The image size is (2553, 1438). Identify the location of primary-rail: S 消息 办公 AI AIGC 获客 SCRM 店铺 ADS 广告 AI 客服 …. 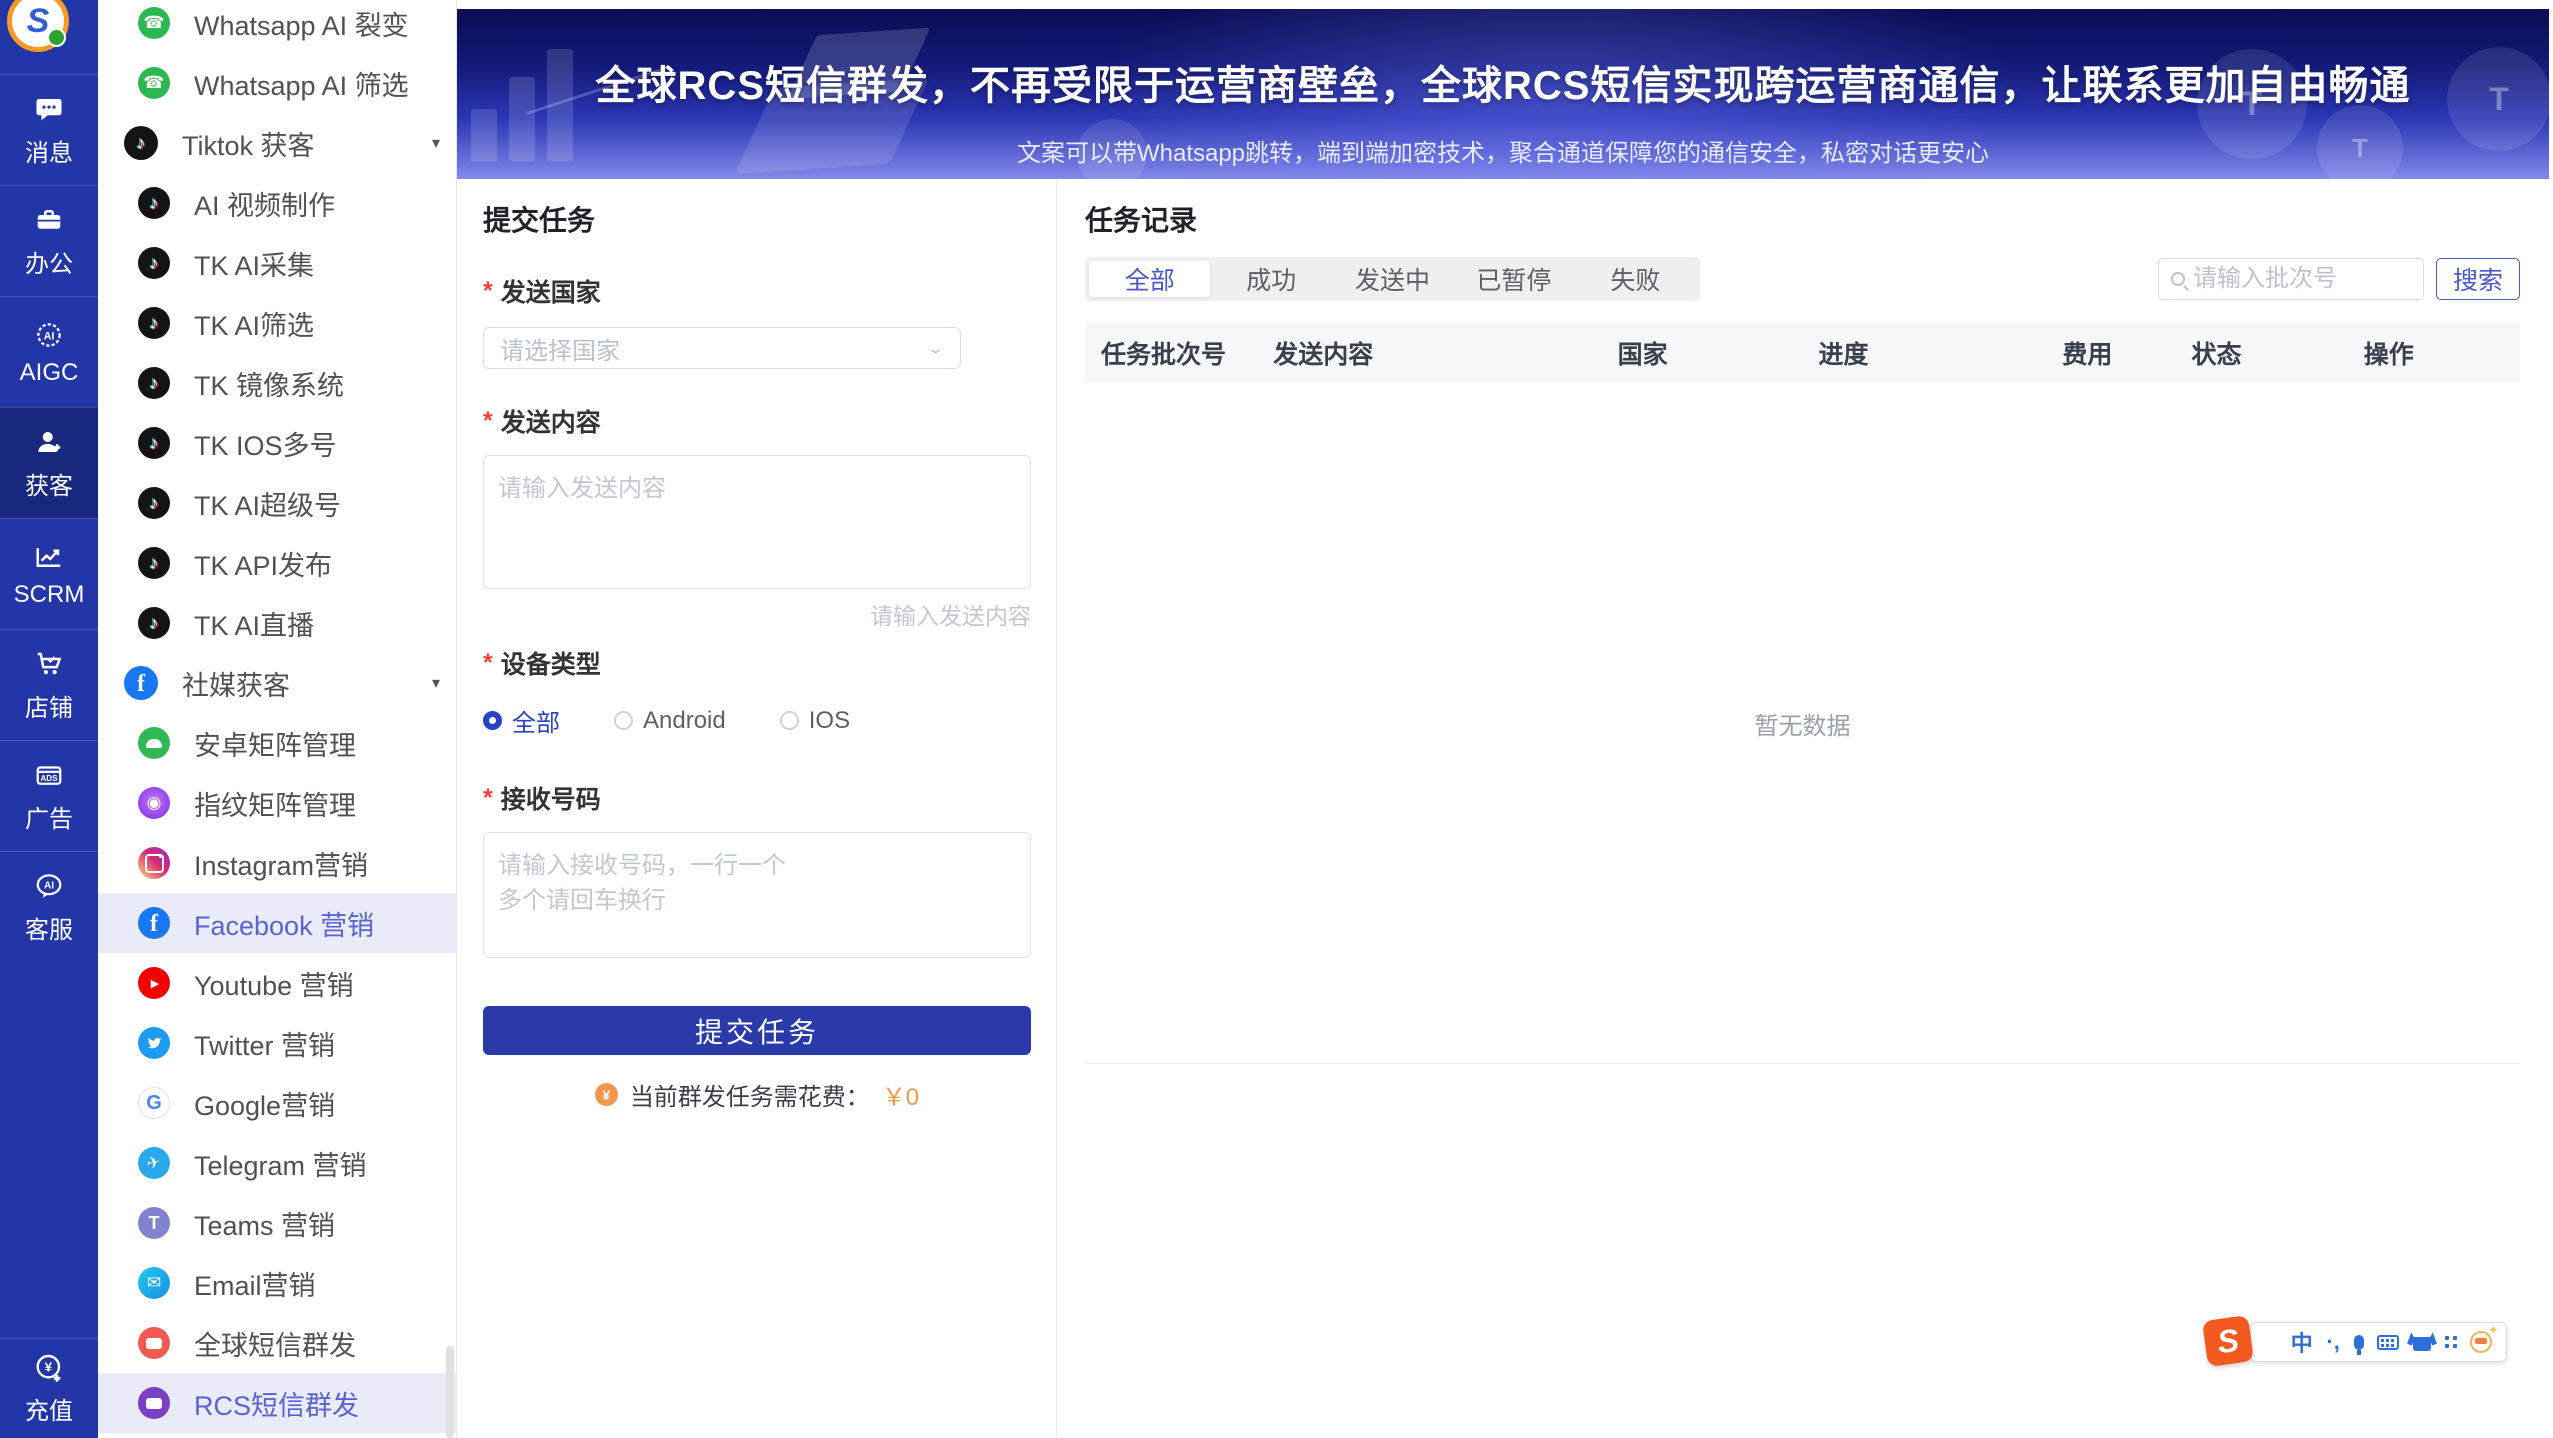
(49, 719).